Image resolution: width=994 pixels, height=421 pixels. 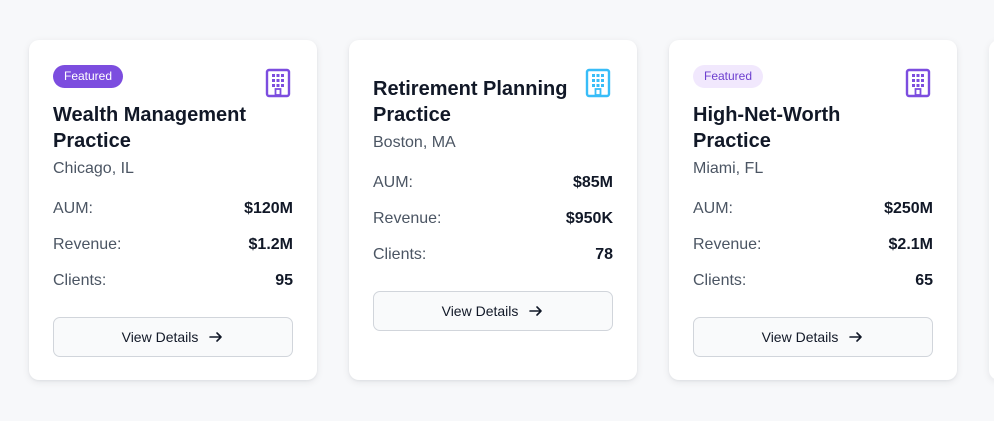 What do you see at coordinates (493, 219) in the screenshot?
I see `metric-revenue: Revenue: $950K` at bounding box center [493, 219].